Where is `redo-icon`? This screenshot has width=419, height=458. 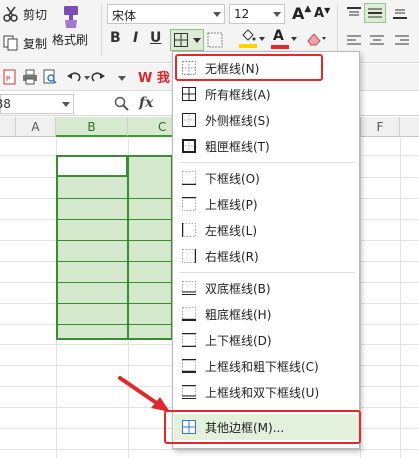 redo-icon is located at coordinates (98, 77).